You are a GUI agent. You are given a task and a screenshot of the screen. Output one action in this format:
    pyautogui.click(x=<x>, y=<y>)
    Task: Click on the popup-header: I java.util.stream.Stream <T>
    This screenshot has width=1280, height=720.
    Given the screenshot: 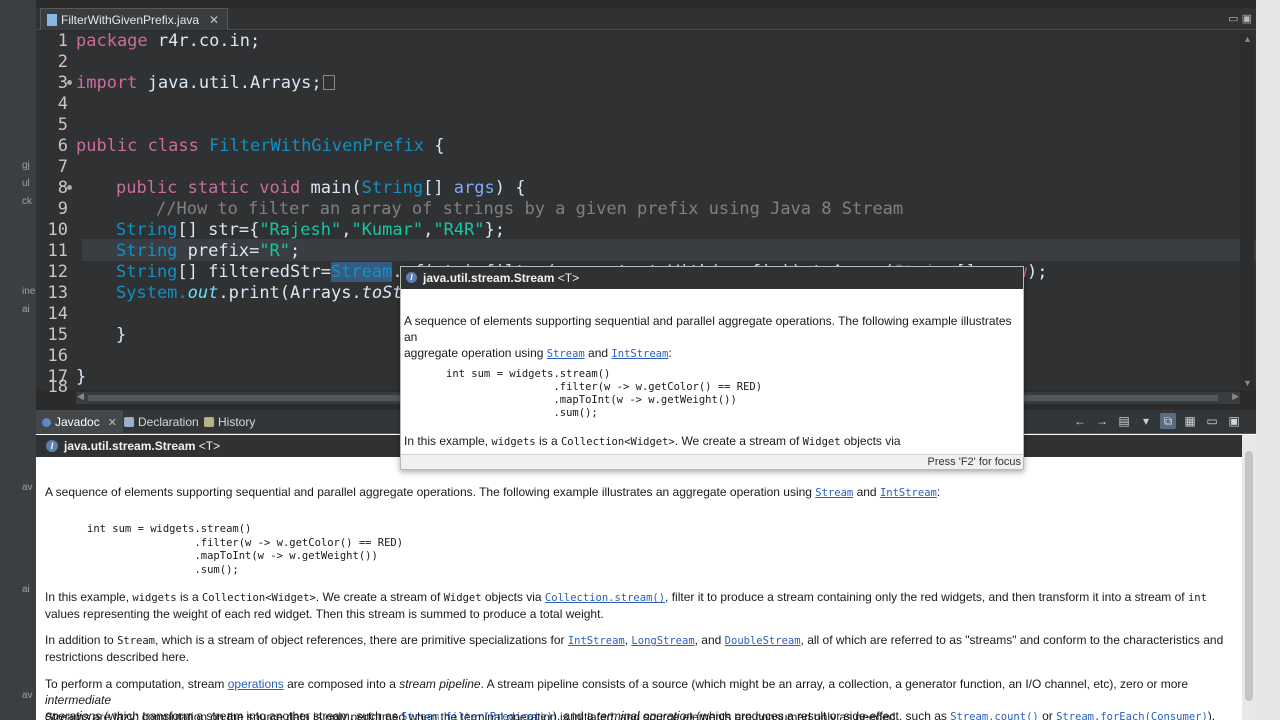 What is the action you would take?
    pyautogui.click(x=712, y=278)
    